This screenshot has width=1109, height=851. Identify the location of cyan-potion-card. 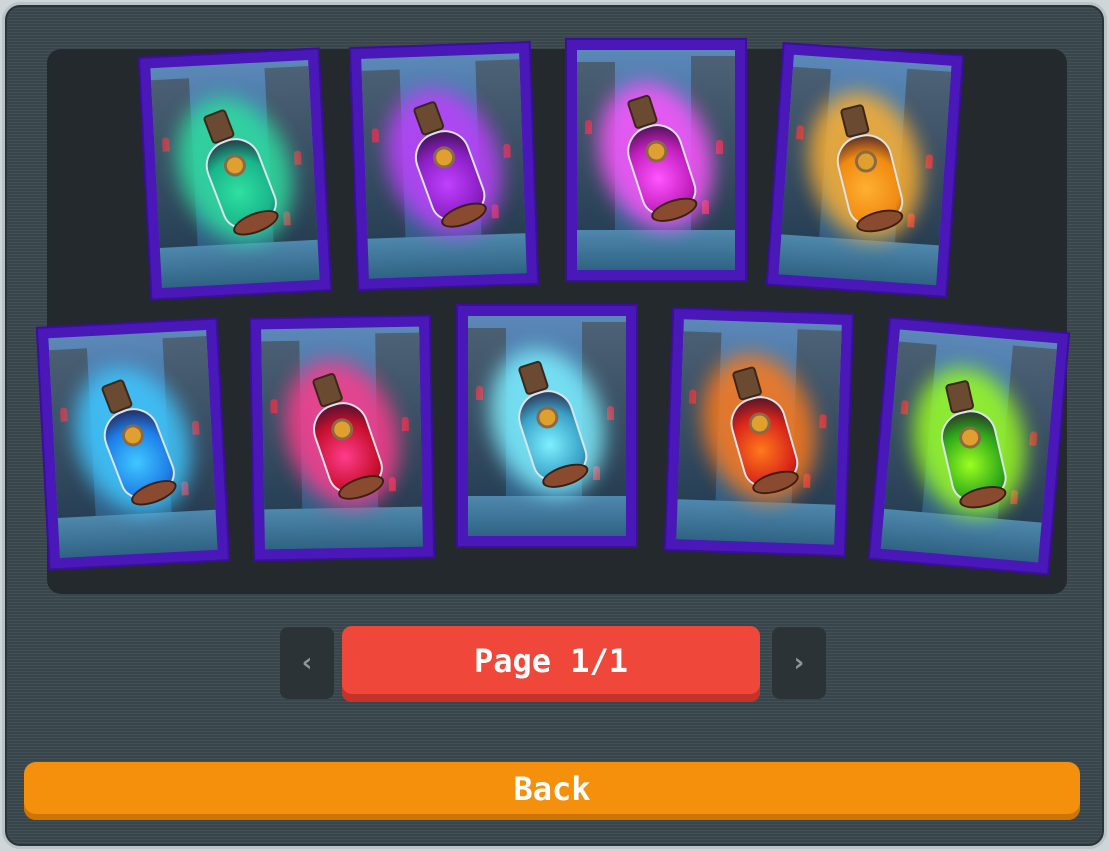
(547, 426).